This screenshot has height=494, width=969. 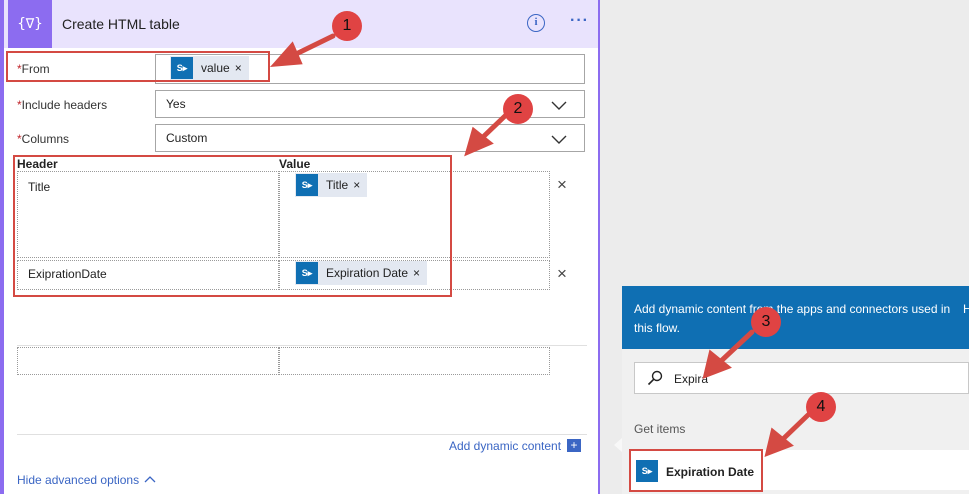 I want to click on hide-advanced-options-link: Hide advanced options, so click(x=78, y=480).